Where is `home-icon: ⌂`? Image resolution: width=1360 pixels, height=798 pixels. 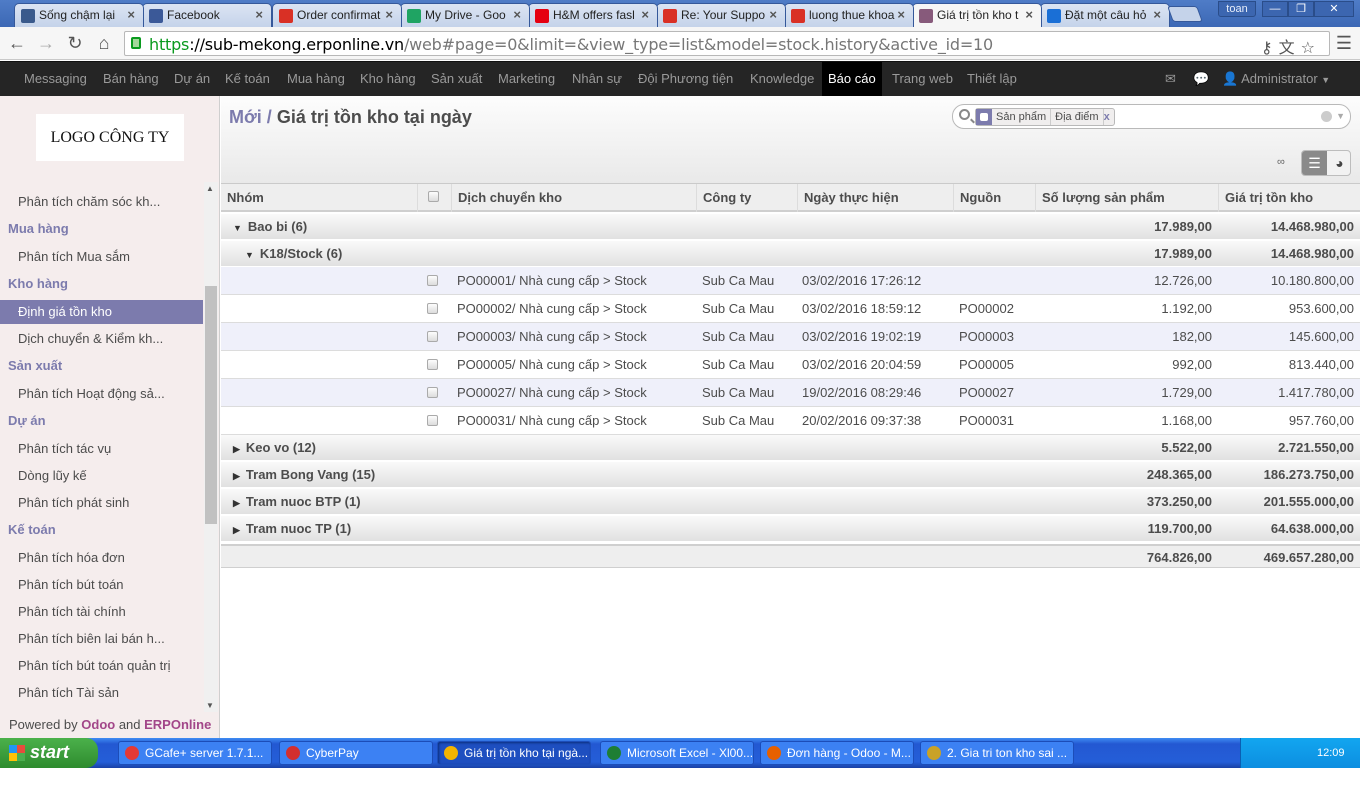 home-icon: ⌂ is located at coordinates (104, 43).